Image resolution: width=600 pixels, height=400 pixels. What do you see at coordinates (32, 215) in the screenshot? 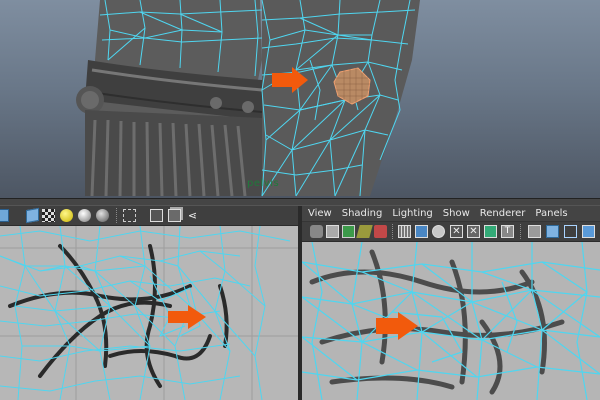
I see `cube-shaded-icon` at bounding box center [32, 215].